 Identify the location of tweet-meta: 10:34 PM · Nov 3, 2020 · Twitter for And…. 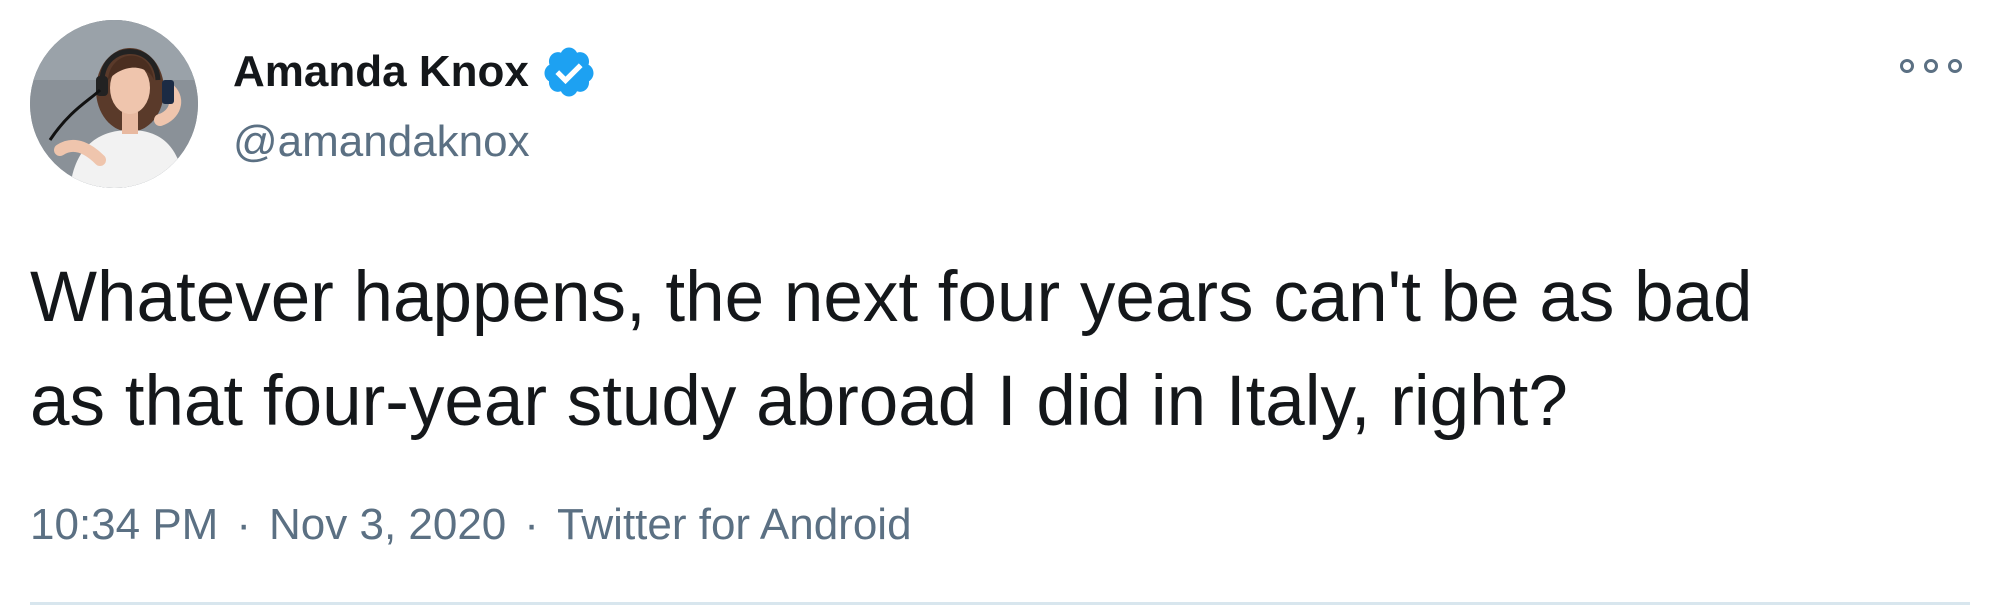
(471, 525).